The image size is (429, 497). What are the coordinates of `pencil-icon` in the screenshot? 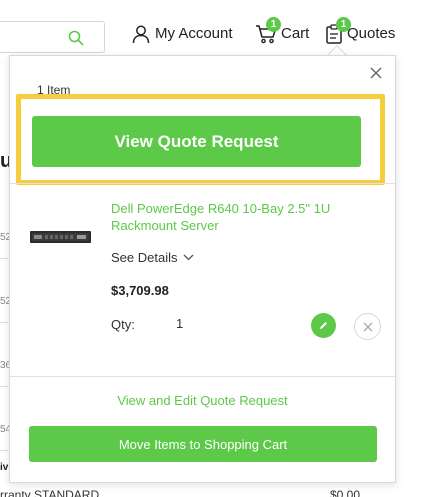 It's located at (323, 325).